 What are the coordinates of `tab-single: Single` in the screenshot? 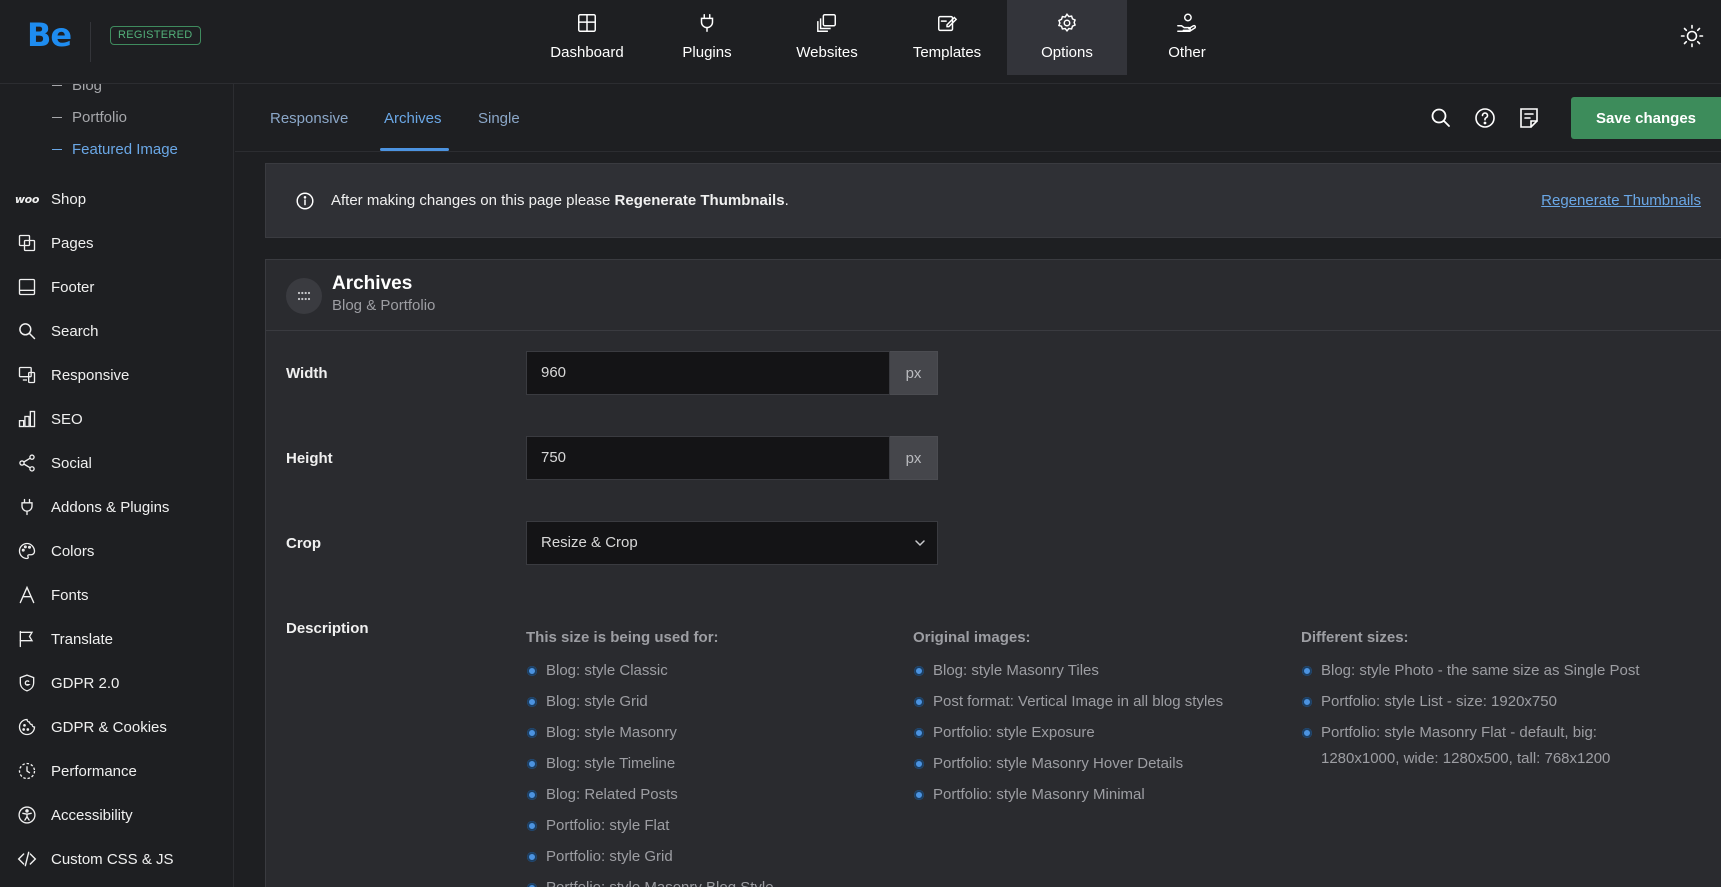 It's located at (499, 118).